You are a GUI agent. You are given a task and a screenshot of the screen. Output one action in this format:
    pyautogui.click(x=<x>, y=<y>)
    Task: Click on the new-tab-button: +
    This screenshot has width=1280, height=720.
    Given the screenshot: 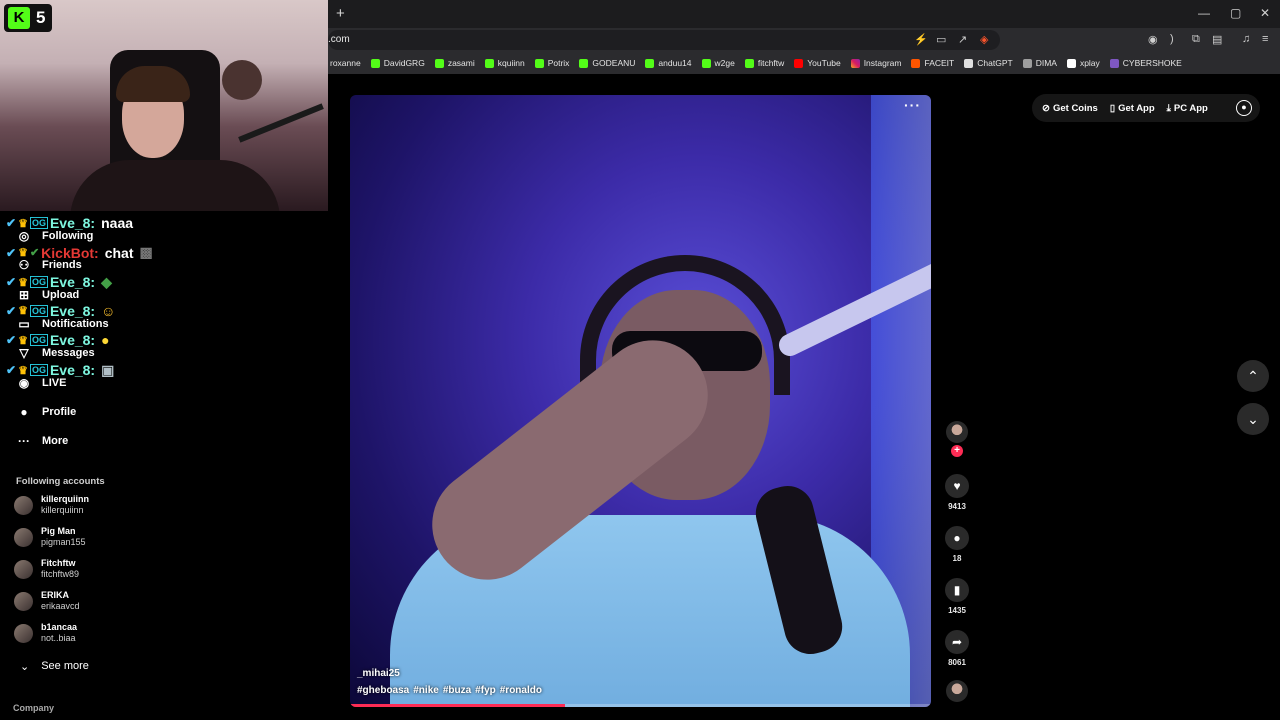 What is the action you would take?
    pyautogui.click(x=340, y=13)
    